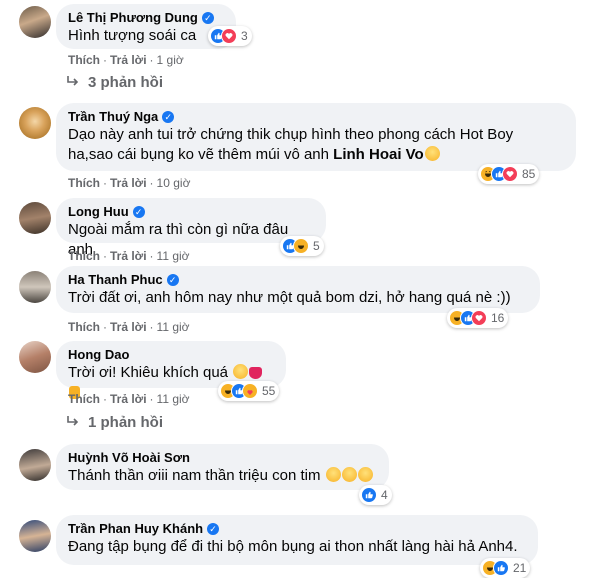  Describe the element at coordinates (316, 117) in the screenshot. I see `commenter-name: Trần Thuý Nga ✓` at that location.